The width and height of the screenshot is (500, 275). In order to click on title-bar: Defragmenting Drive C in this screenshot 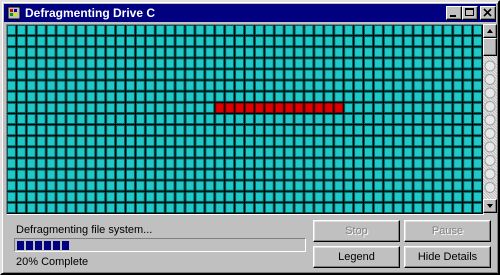, I will do `click(250, 13)`.